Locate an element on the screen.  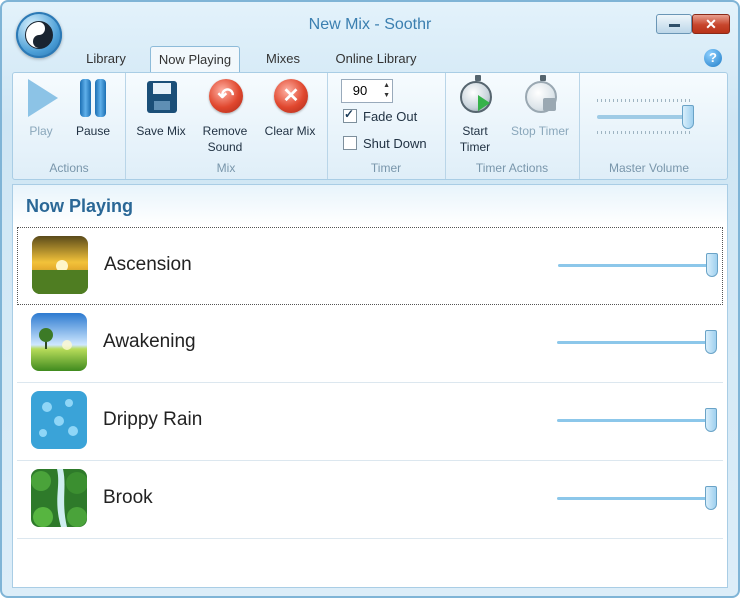
play-icon is located at coordinates (41, 97).